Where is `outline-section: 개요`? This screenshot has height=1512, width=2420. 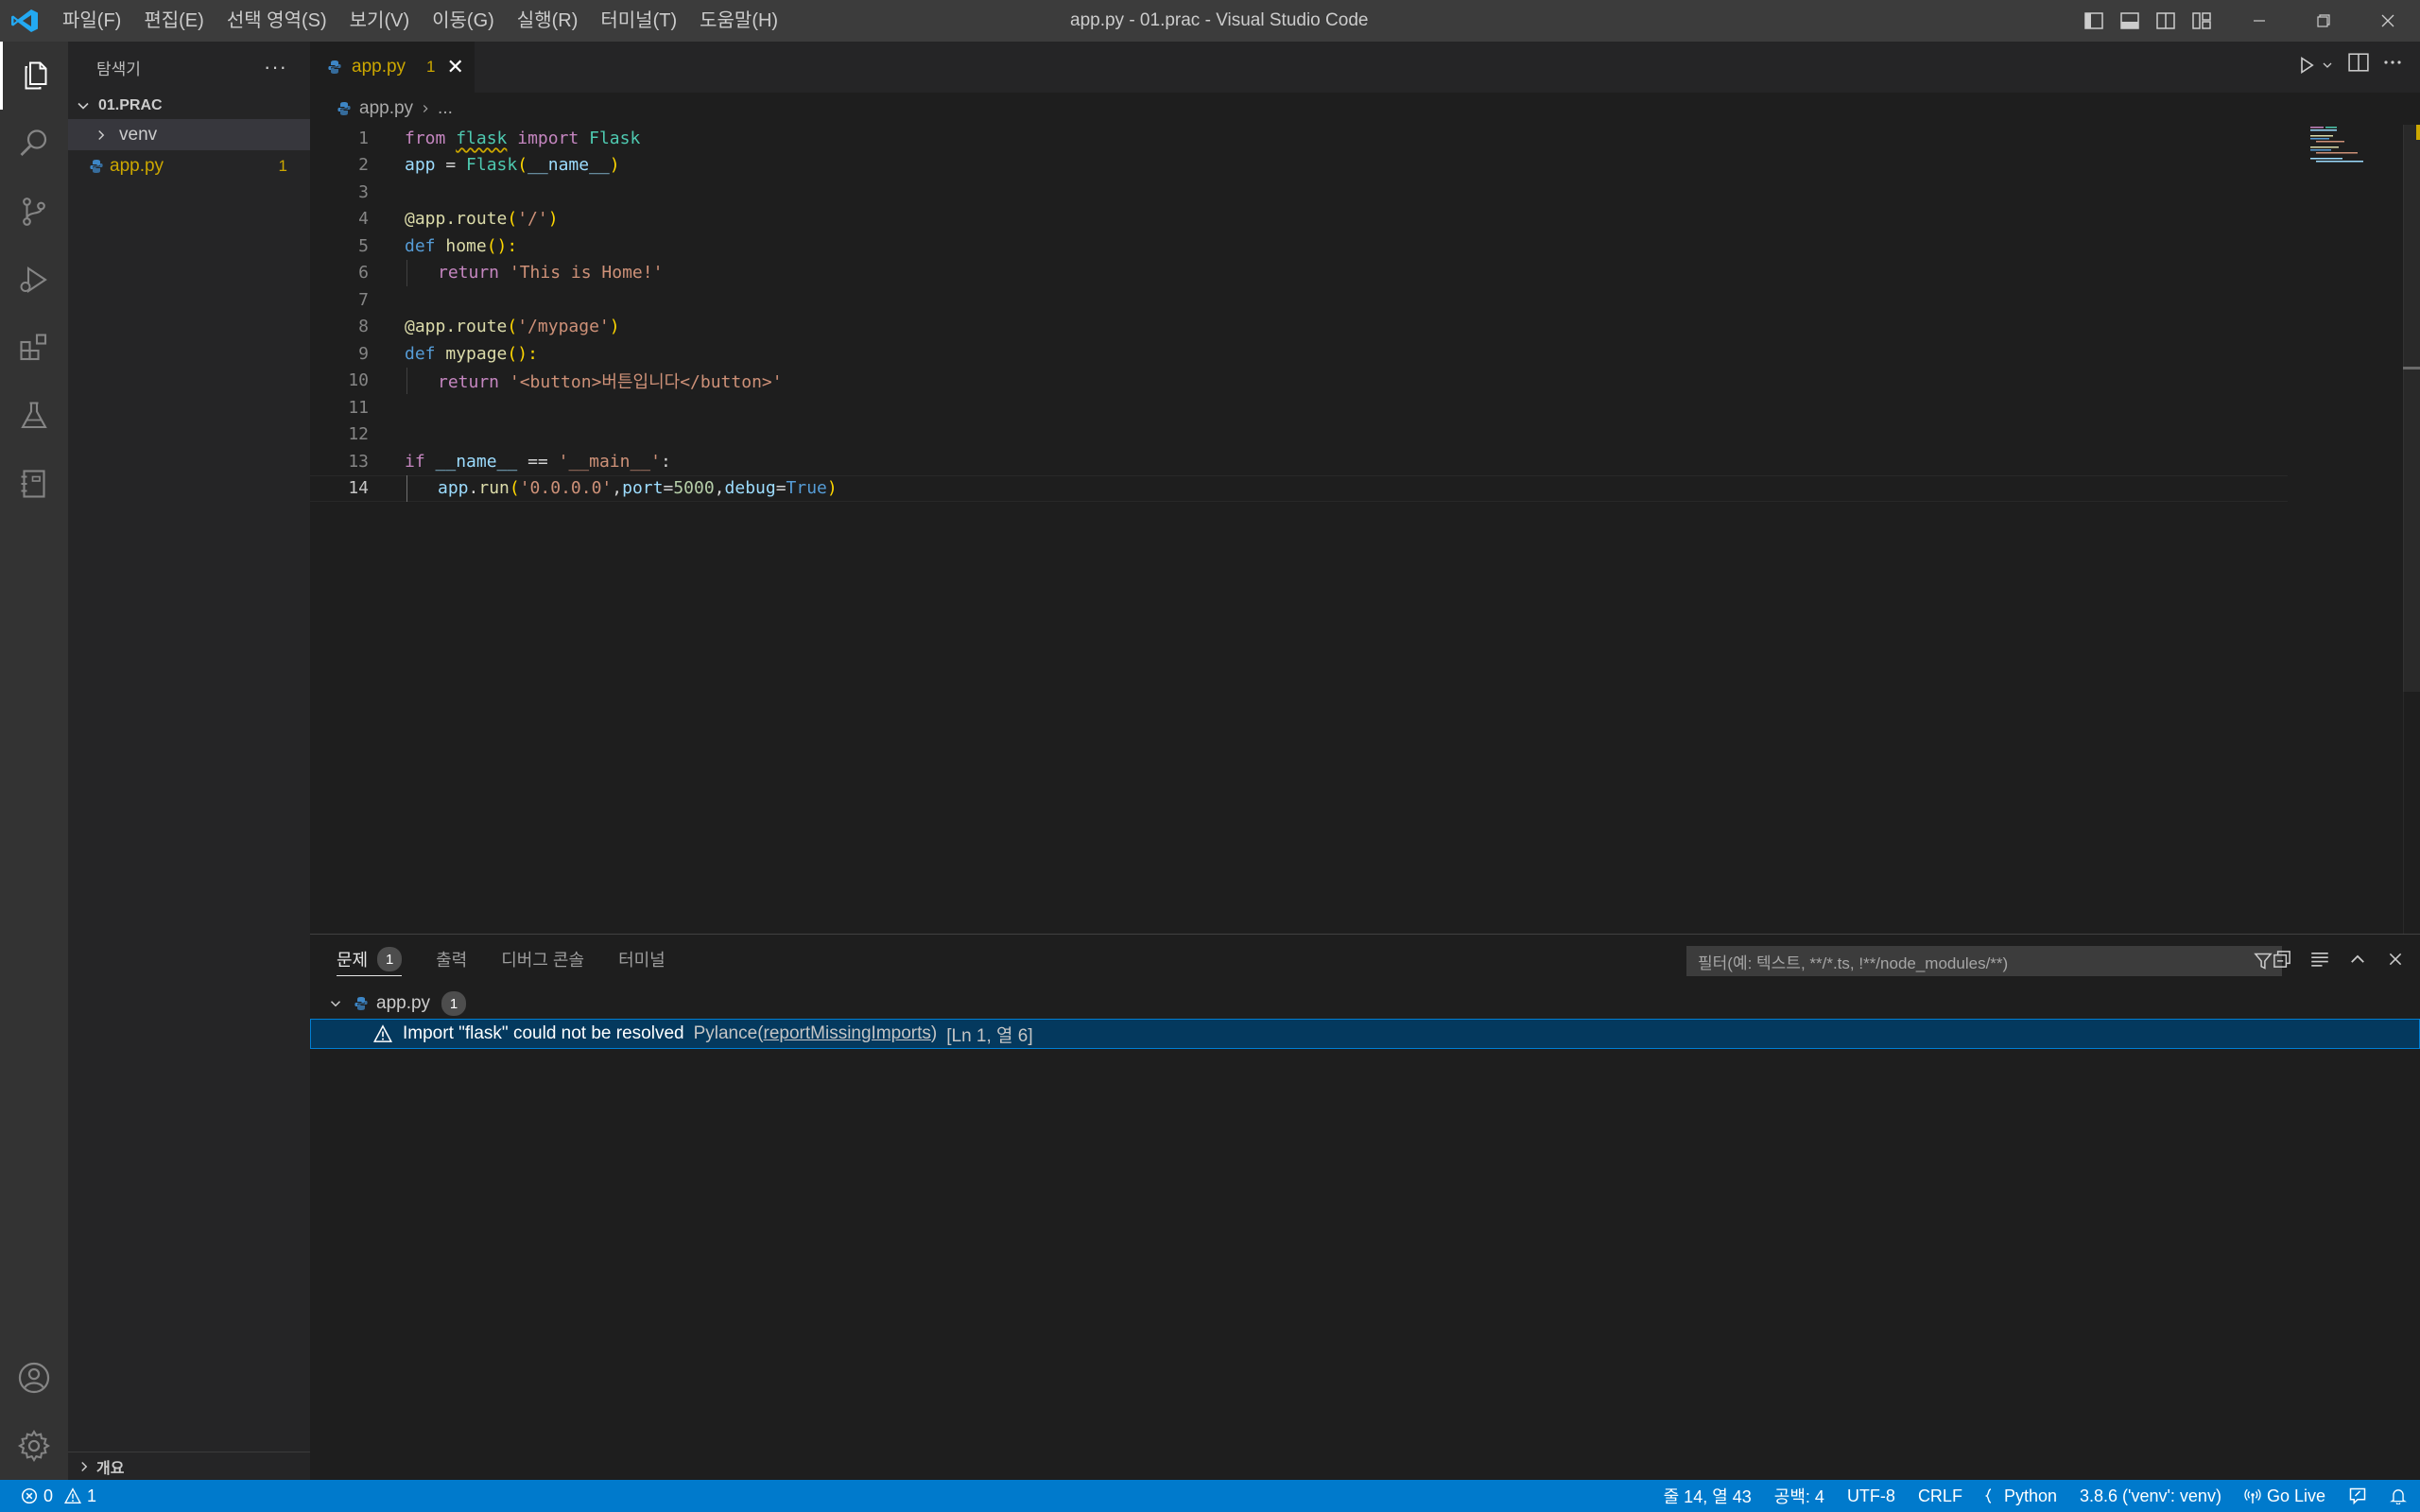
outline-section: 개요 is located at coordinates (189, 1466).